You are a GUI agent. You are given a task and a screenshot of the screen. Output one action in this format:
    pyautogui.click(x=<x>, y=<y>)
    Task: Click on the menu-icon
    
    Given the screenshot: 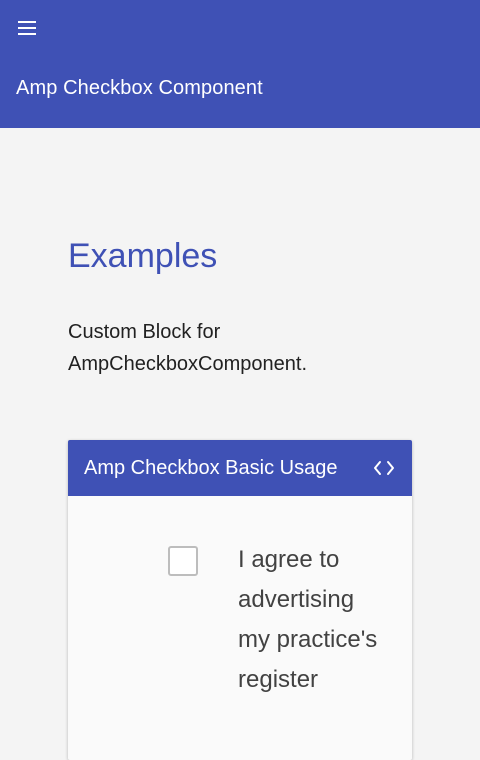 What is the action you would take?
    pyautogui.click(x=28, y=28)
    